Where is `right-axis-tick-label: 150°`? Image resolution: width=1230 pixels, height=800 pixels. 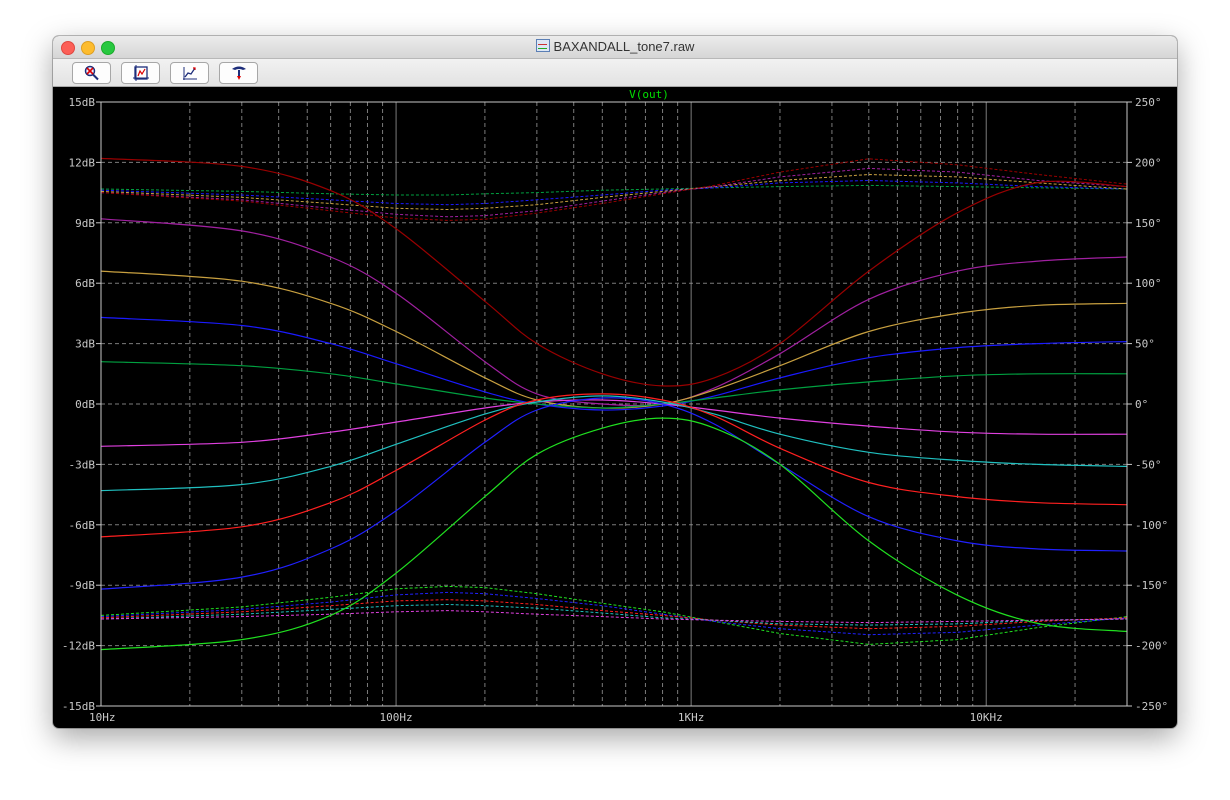 right-axis-tick-label: 150° is located at coordinates (1148, 223).